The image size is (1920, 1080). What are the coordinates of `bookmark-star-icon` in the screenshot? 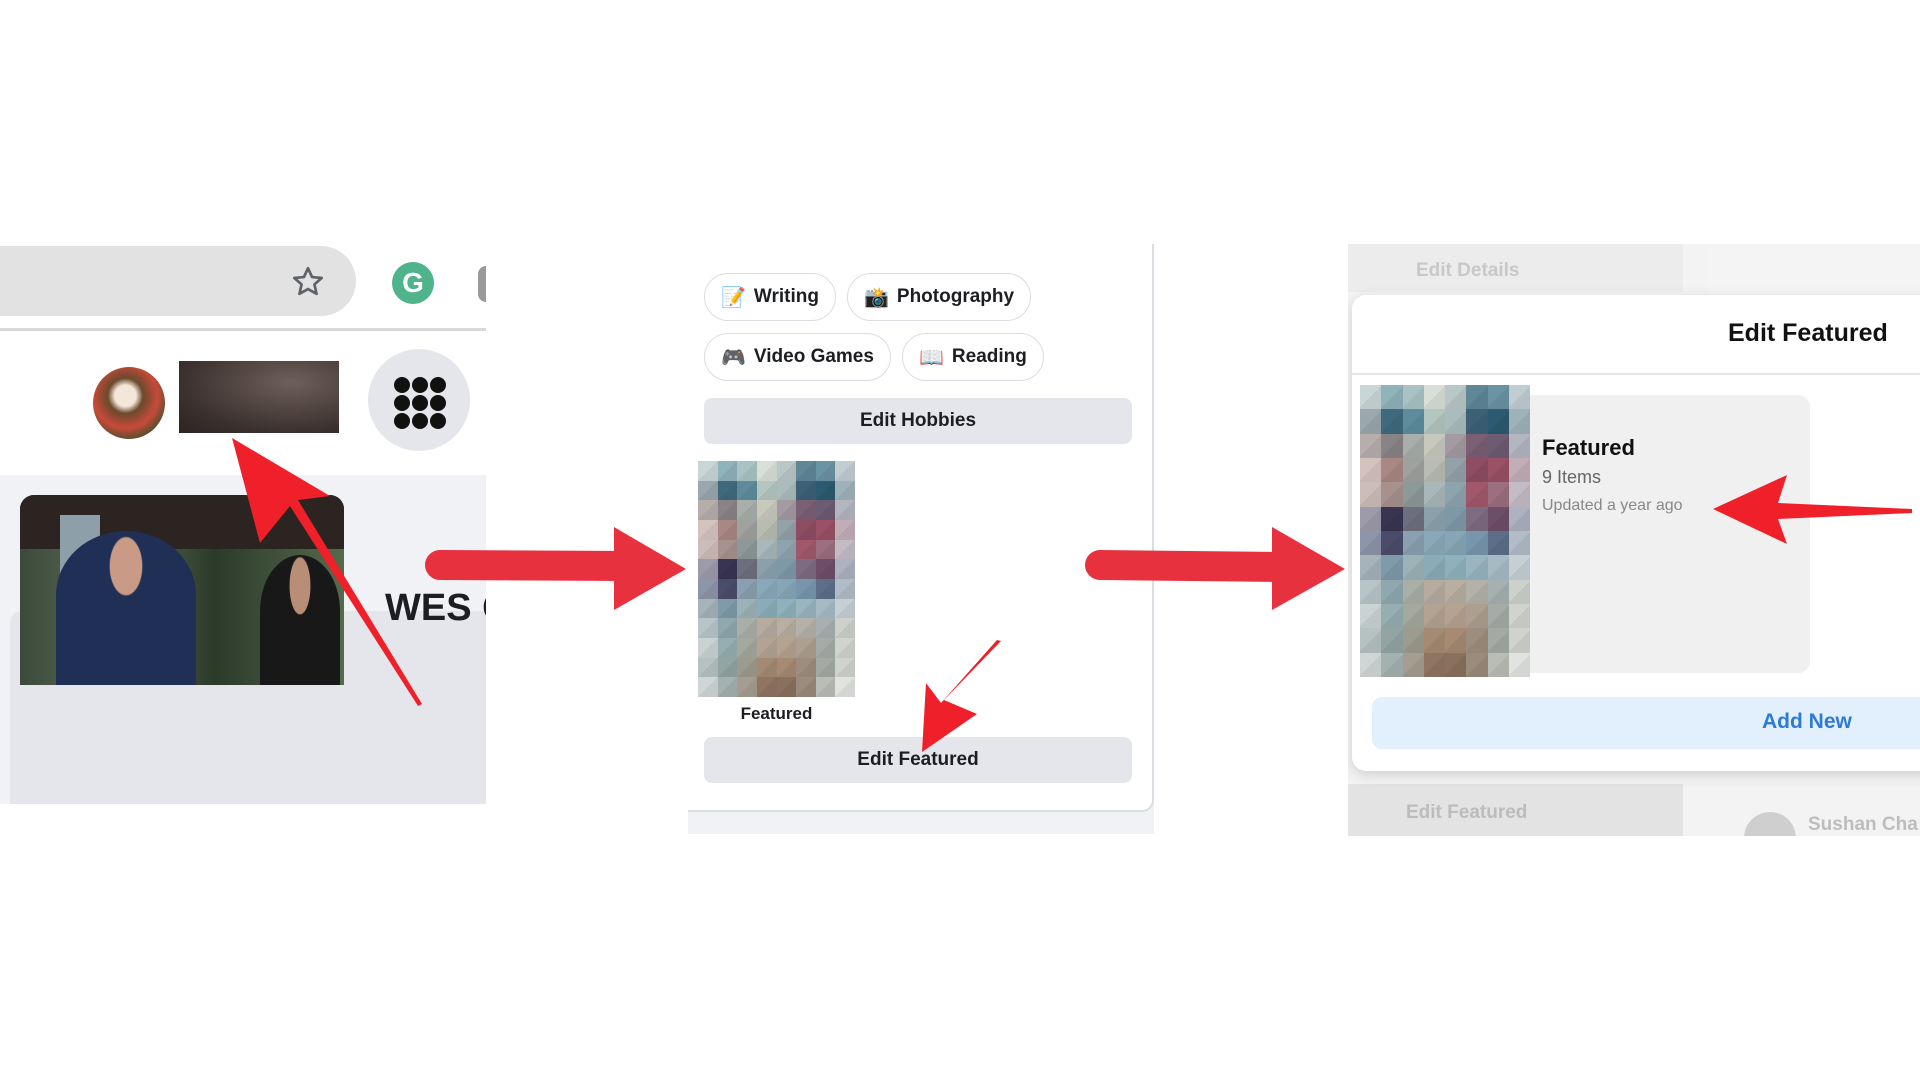 It's located at (308, 282).